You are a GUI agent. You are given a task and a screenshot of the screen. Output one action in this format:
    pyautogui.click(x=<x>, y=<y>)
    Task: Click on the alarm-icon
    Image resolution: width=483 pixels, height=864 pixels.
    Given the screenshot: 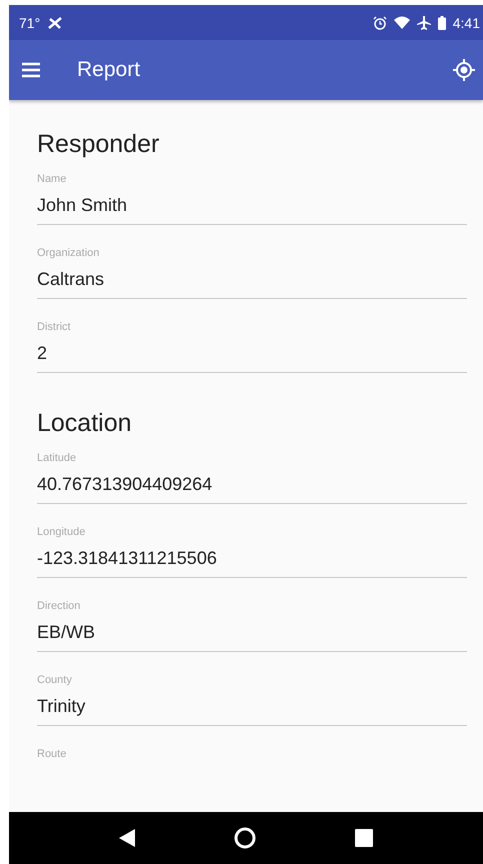 What is the action you would take?
    pyautogui.click(x=379, y=23)
    